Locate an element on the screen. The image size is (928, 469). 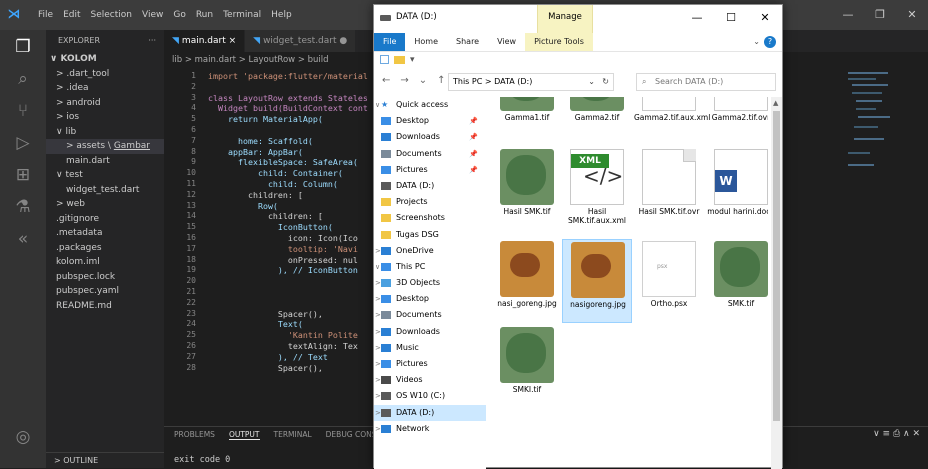
tree-item: .gitignore is located at coordinates (105, 219).